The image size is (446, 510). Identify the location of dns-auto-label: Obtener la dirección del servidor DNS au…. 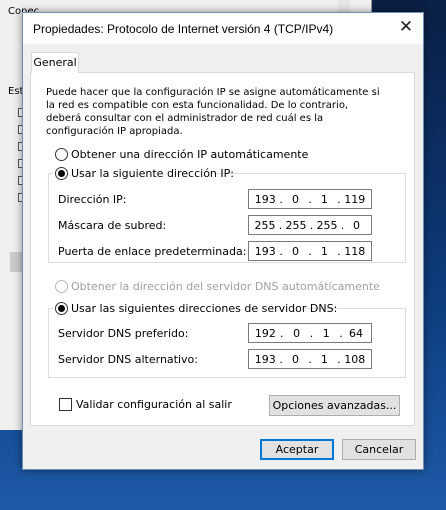
(225, 286).